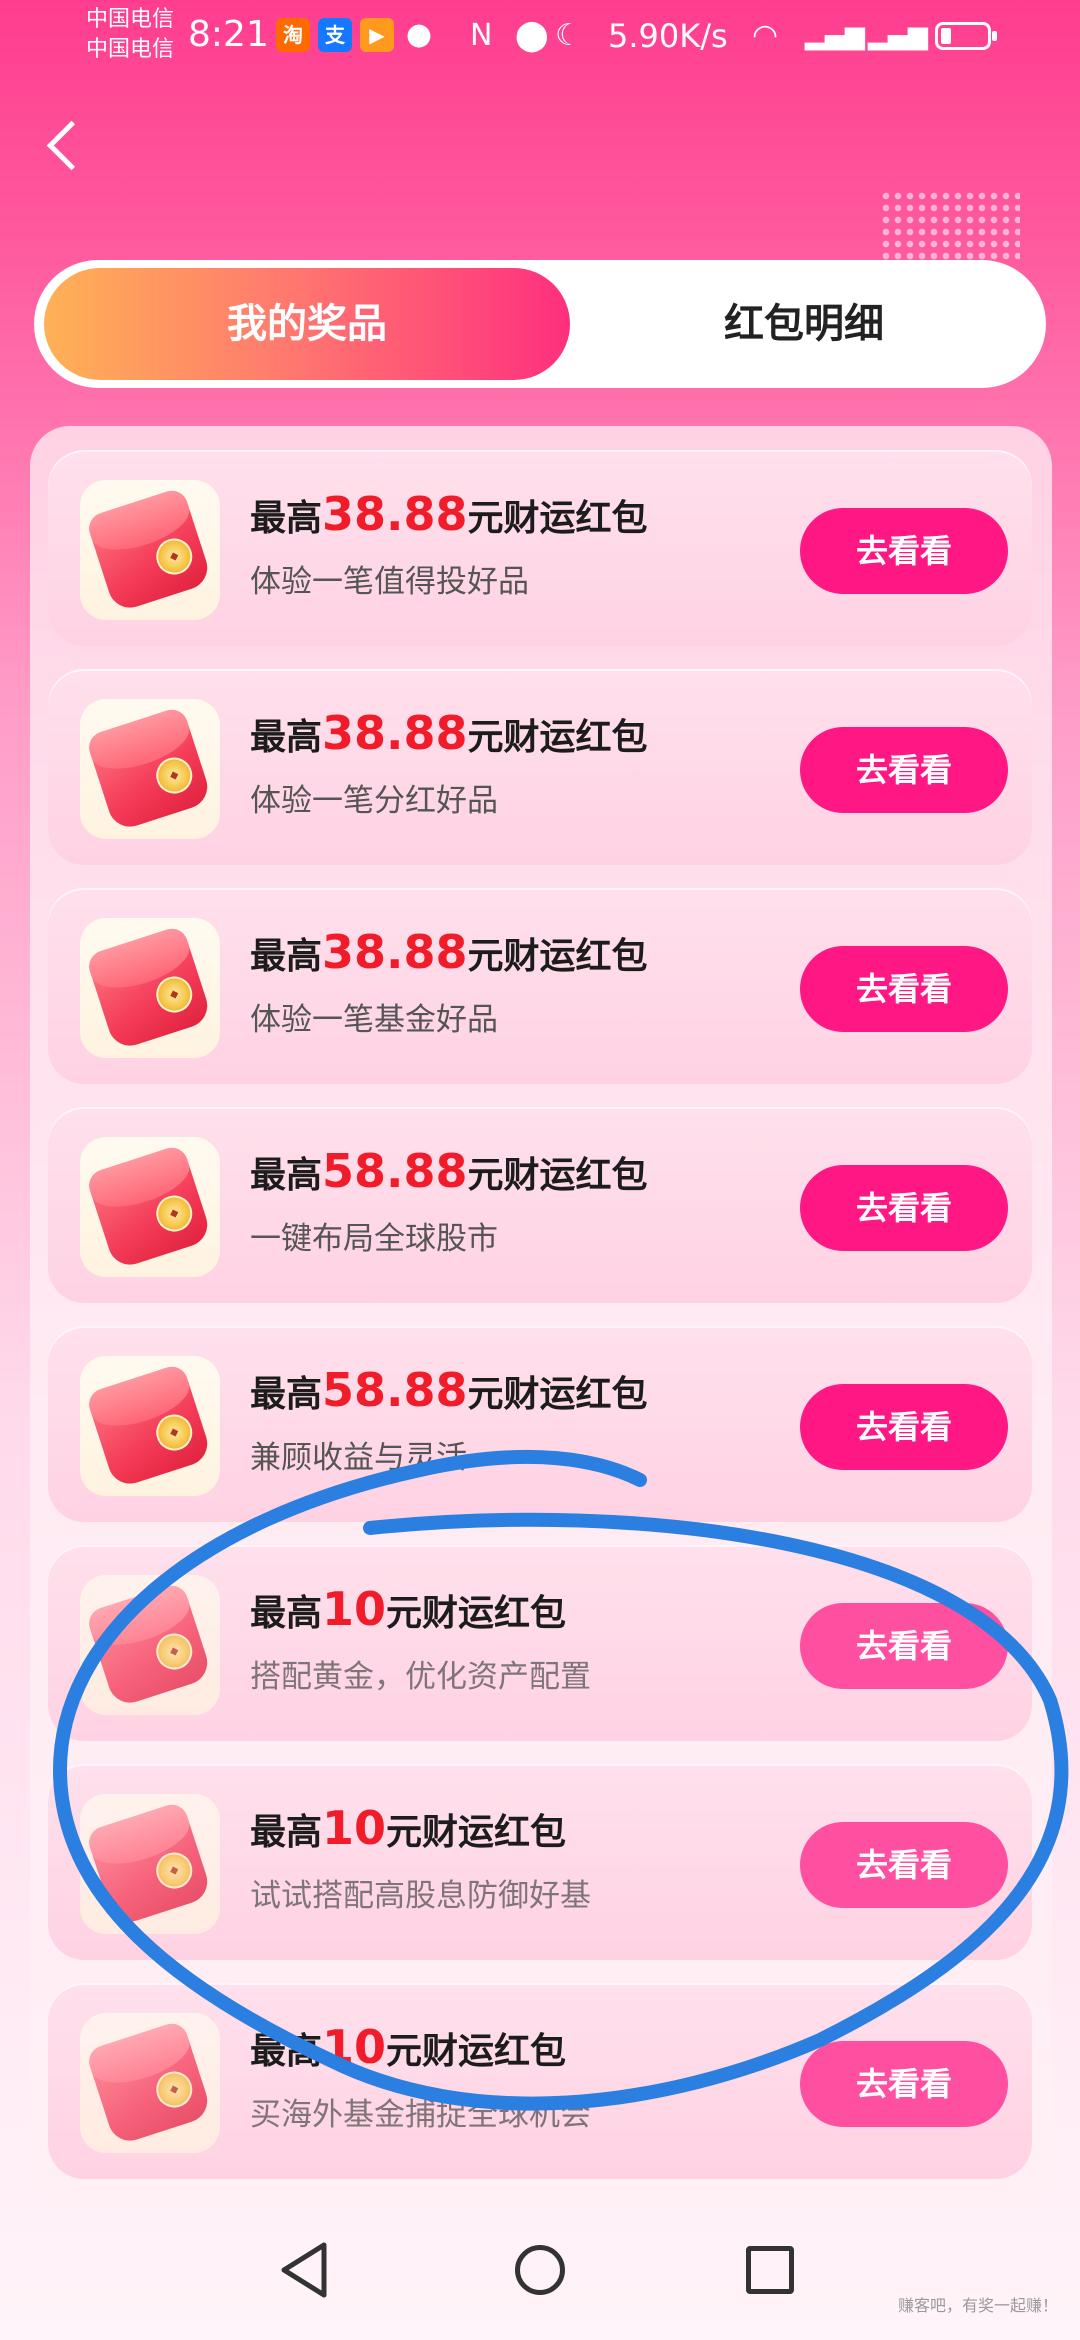 The height and width of the screenshot is (2340, 1080). I want to click on reward-card: 最高10元财运红包买海外基金捕捉全球机会 去看看, so click(540, 2081).